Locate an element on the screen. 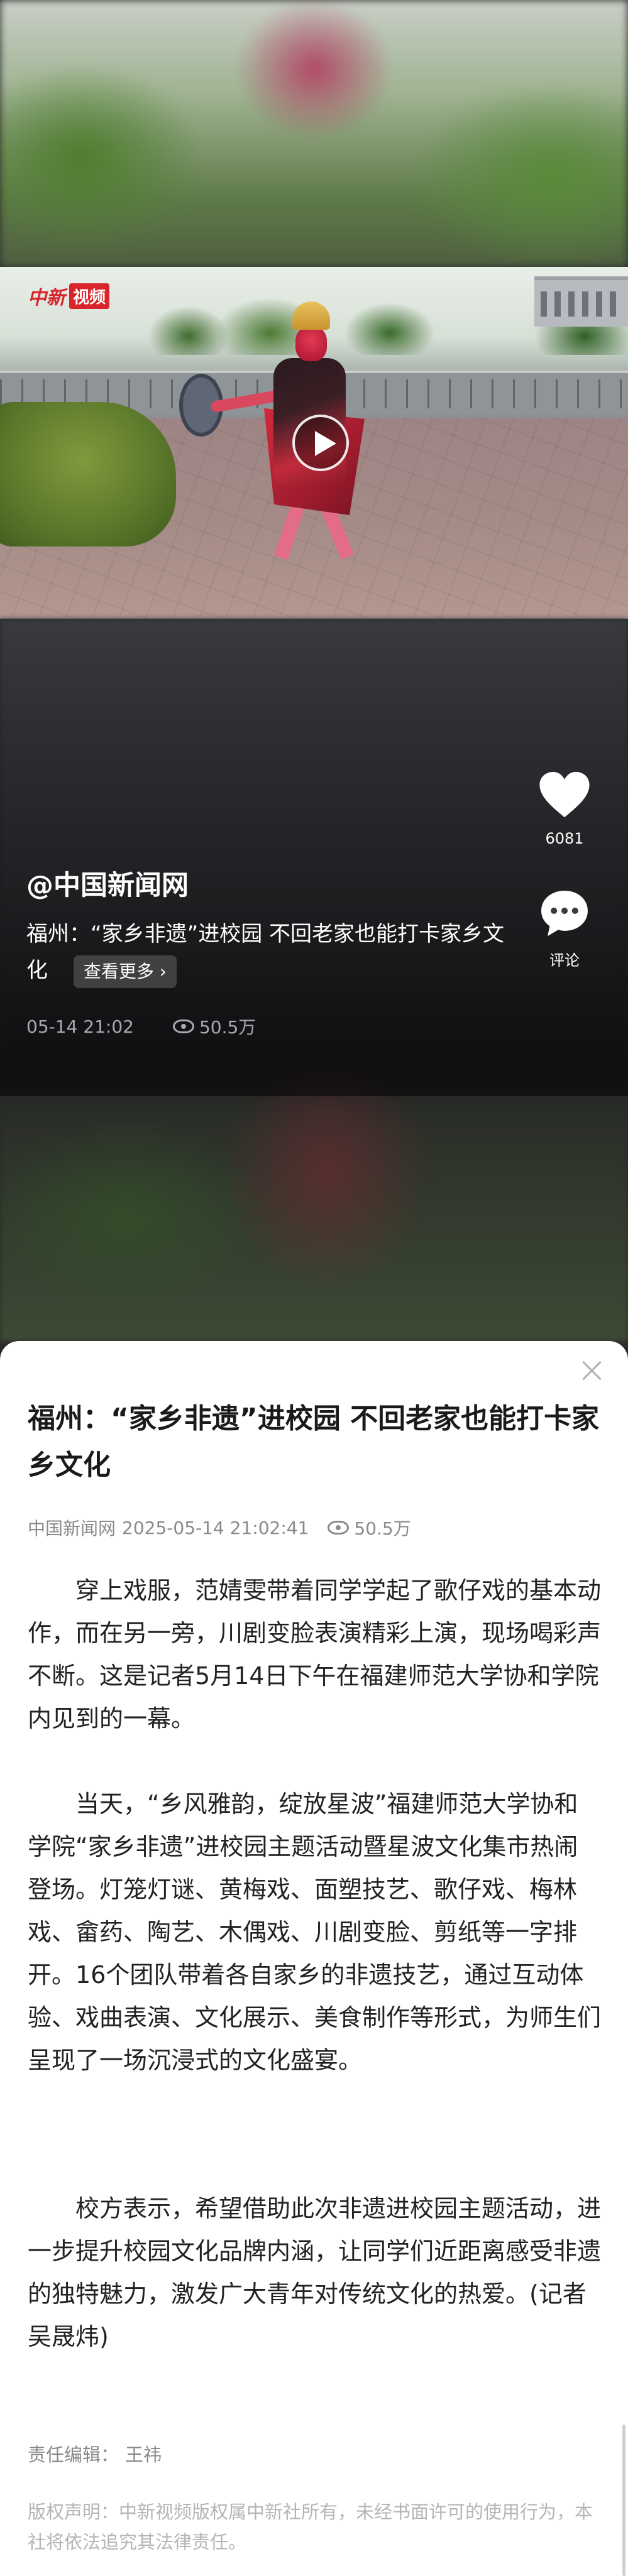 Image resolution: width=628 pixels, height=2576 pixels. video-views: 50.5万 is located at coordinates (214, 1026).